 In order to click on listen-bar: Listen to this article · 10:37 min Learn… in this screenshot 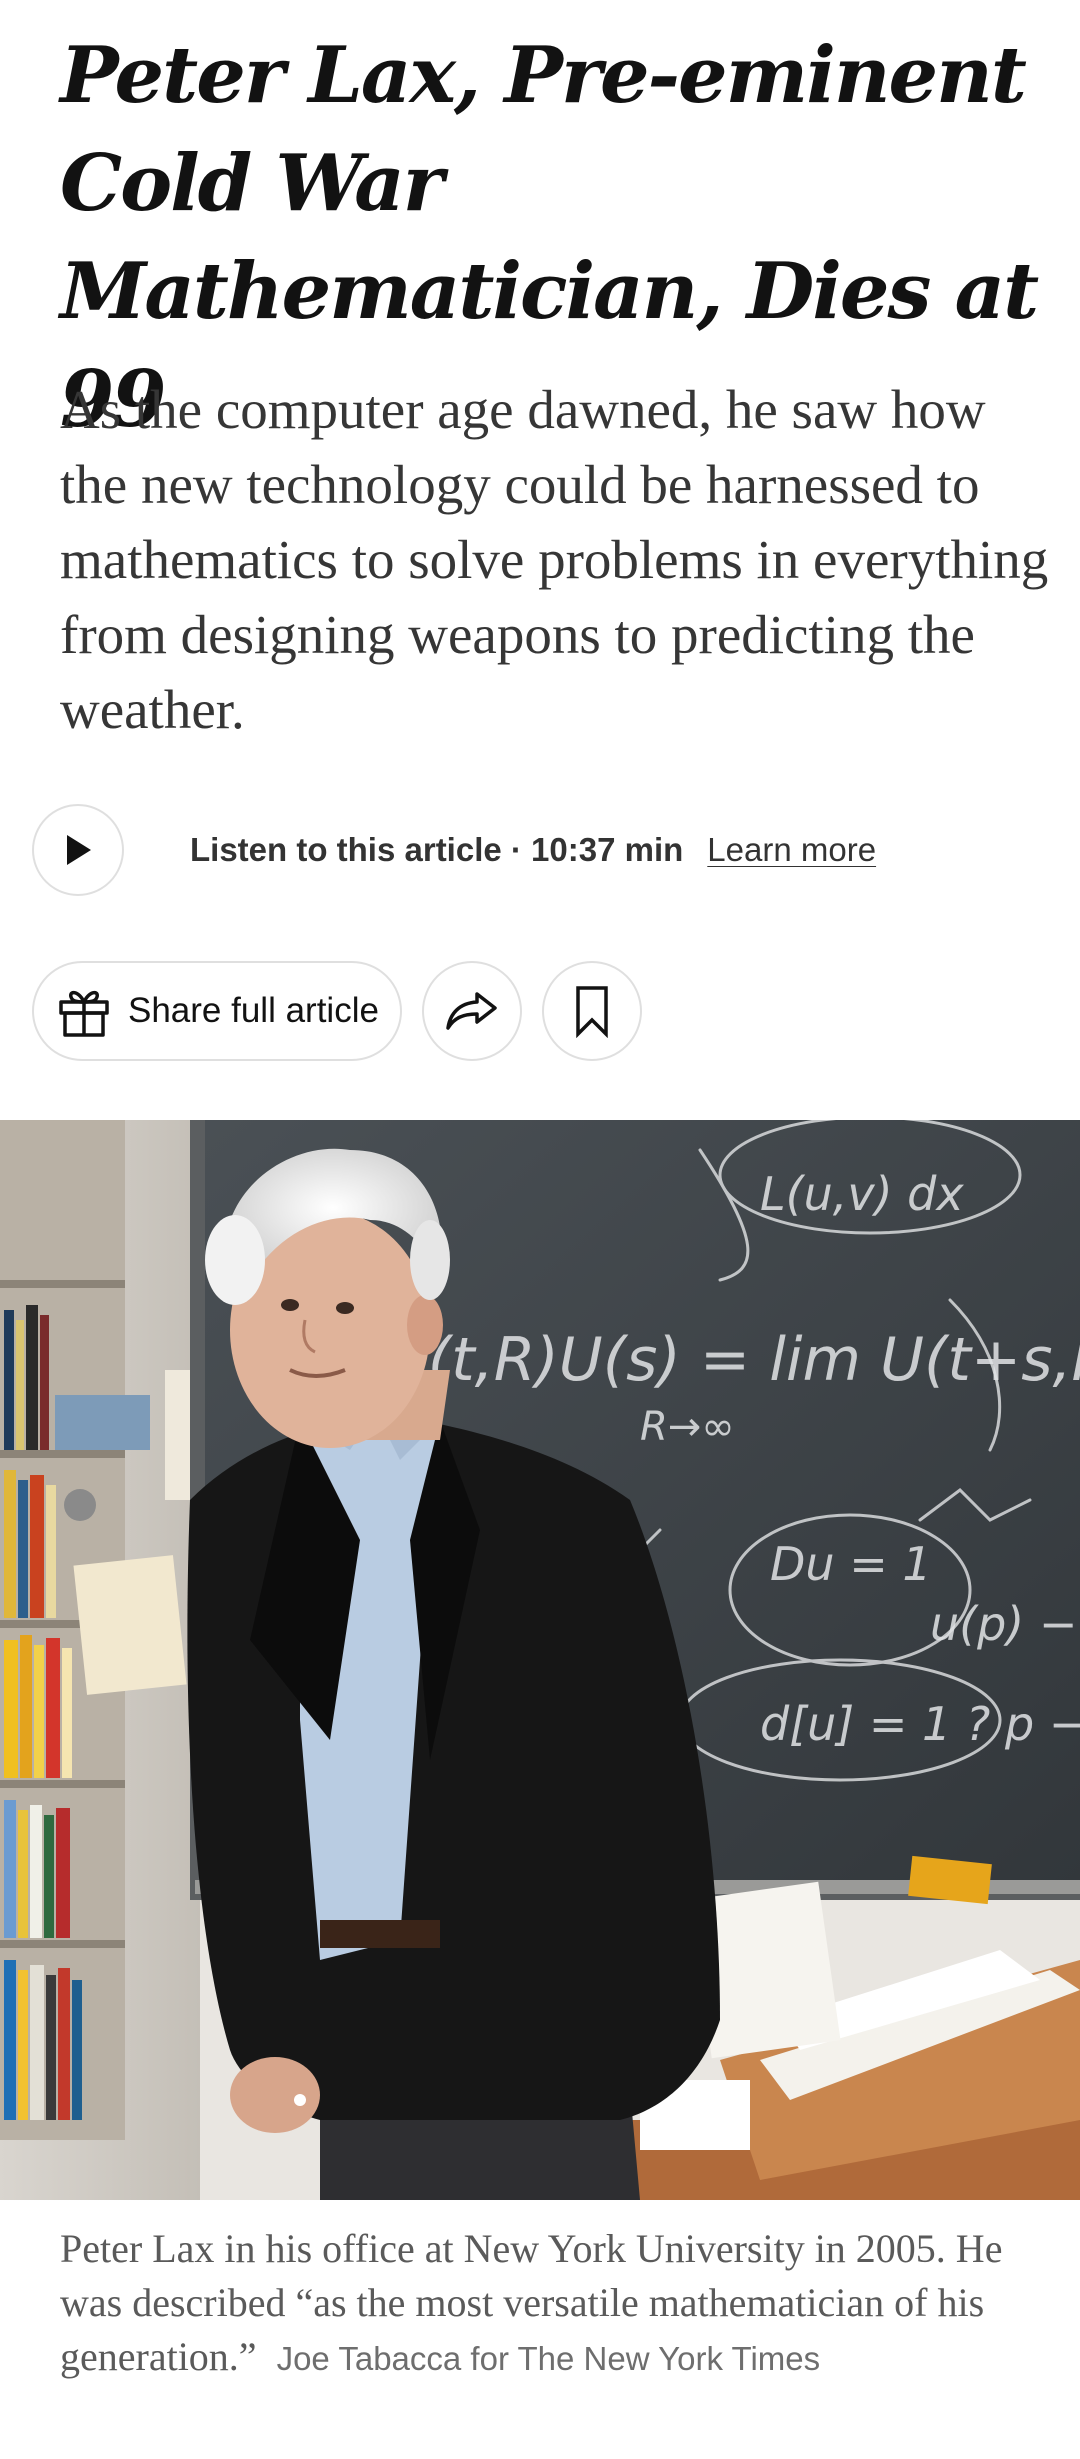, I will do `click(542, 850)`.